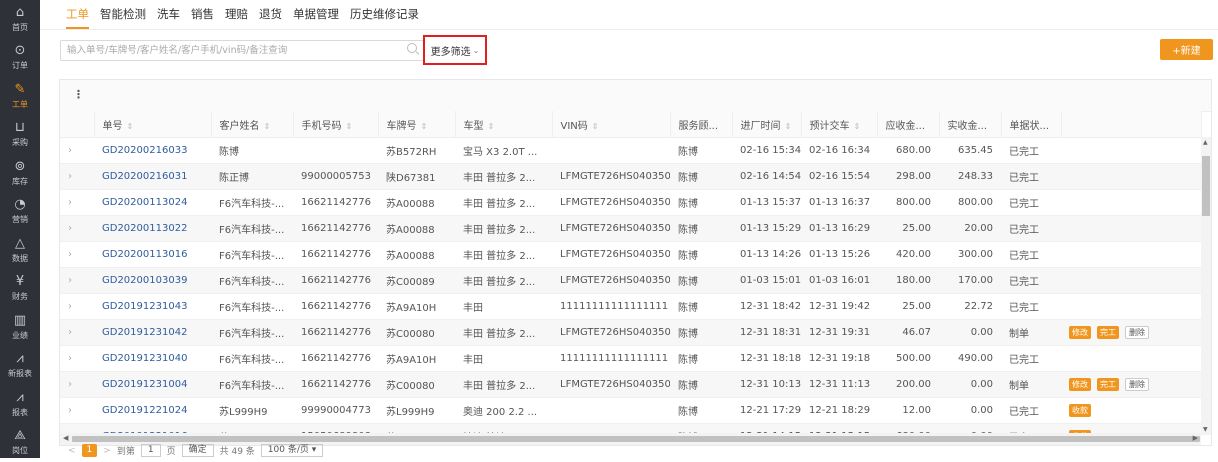 The width and height of the screenshot is (1218, 462). Describe the element at coordinates (1206, 286) in the screenshot. I see `vertical-scrollbar: ▲ ▼` at that location.